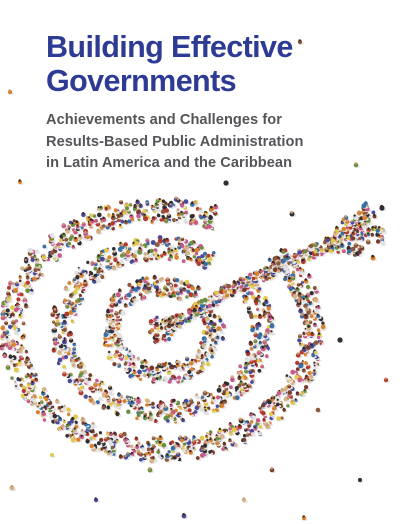  Describe the element at coordinates (141, 81) in the screenshot. I see `cover-title-line-2: Governments` at that location.